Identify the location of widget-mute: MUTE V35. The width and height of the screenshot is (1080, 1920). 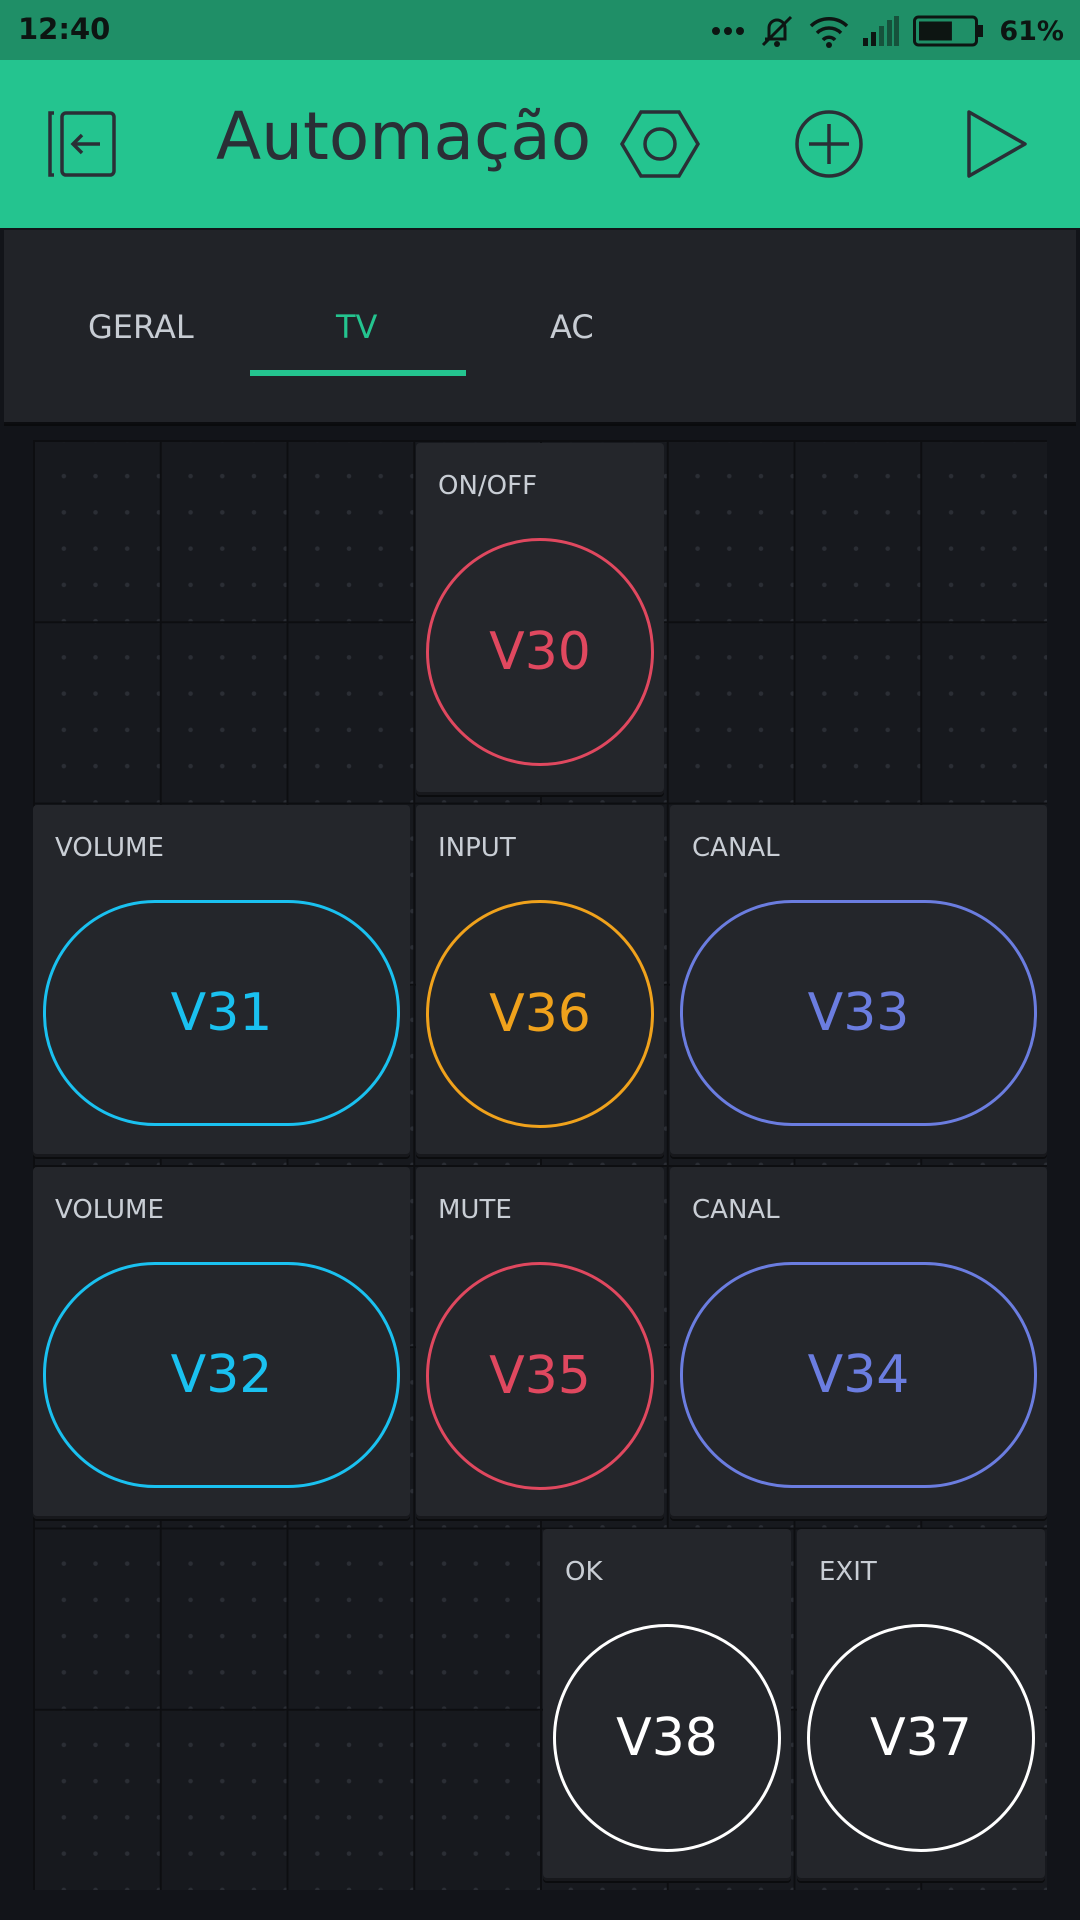
(540, 1343).